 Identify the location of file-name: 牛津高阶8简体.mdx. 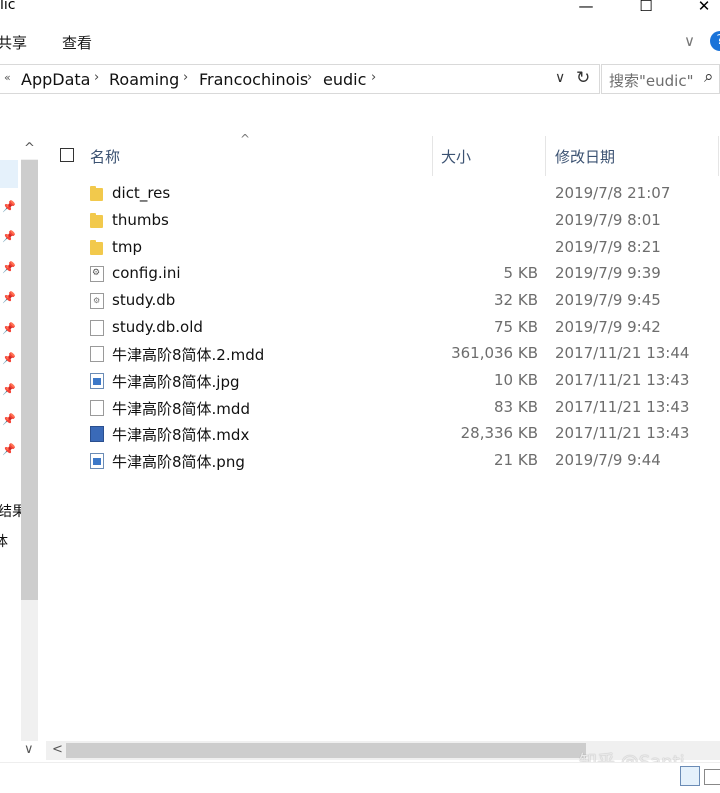
(180, 434).